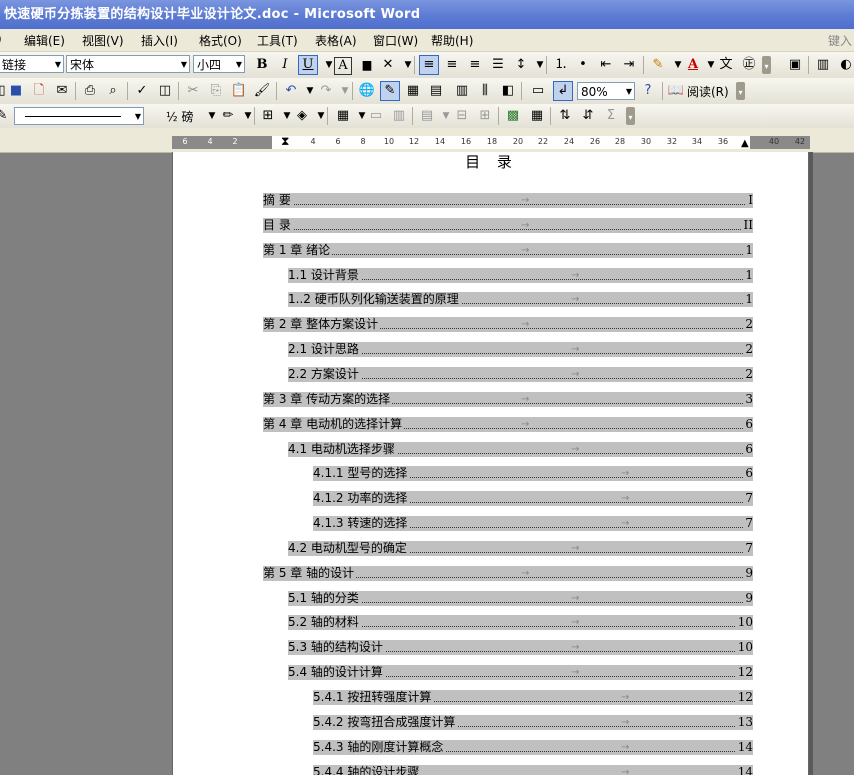 The height and width of the screenshot is (775, 854). I want to click on read-icon: 📖, so click(676, 91).